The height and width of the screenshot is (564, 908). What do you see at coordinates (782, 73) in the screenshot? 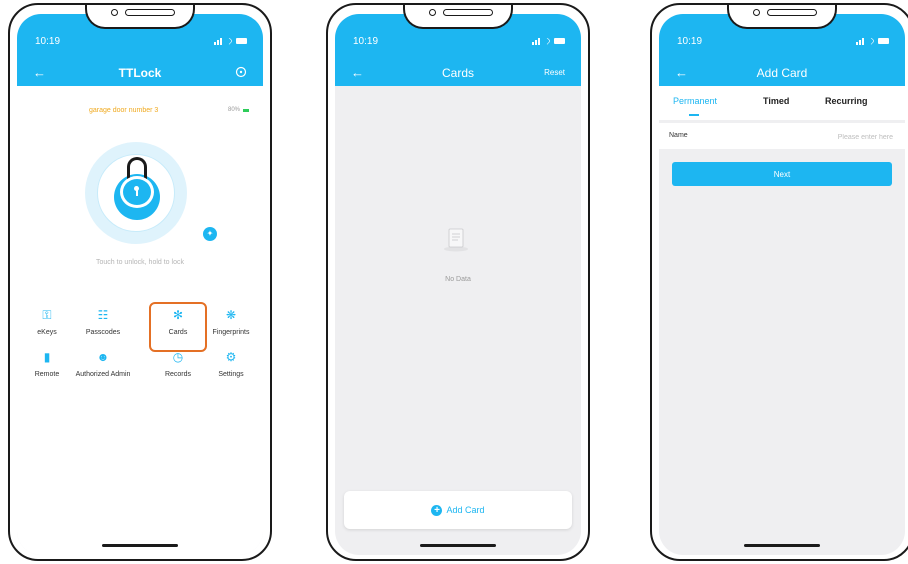
I see `page-title: Add Card` at bounding box center [782, 73].